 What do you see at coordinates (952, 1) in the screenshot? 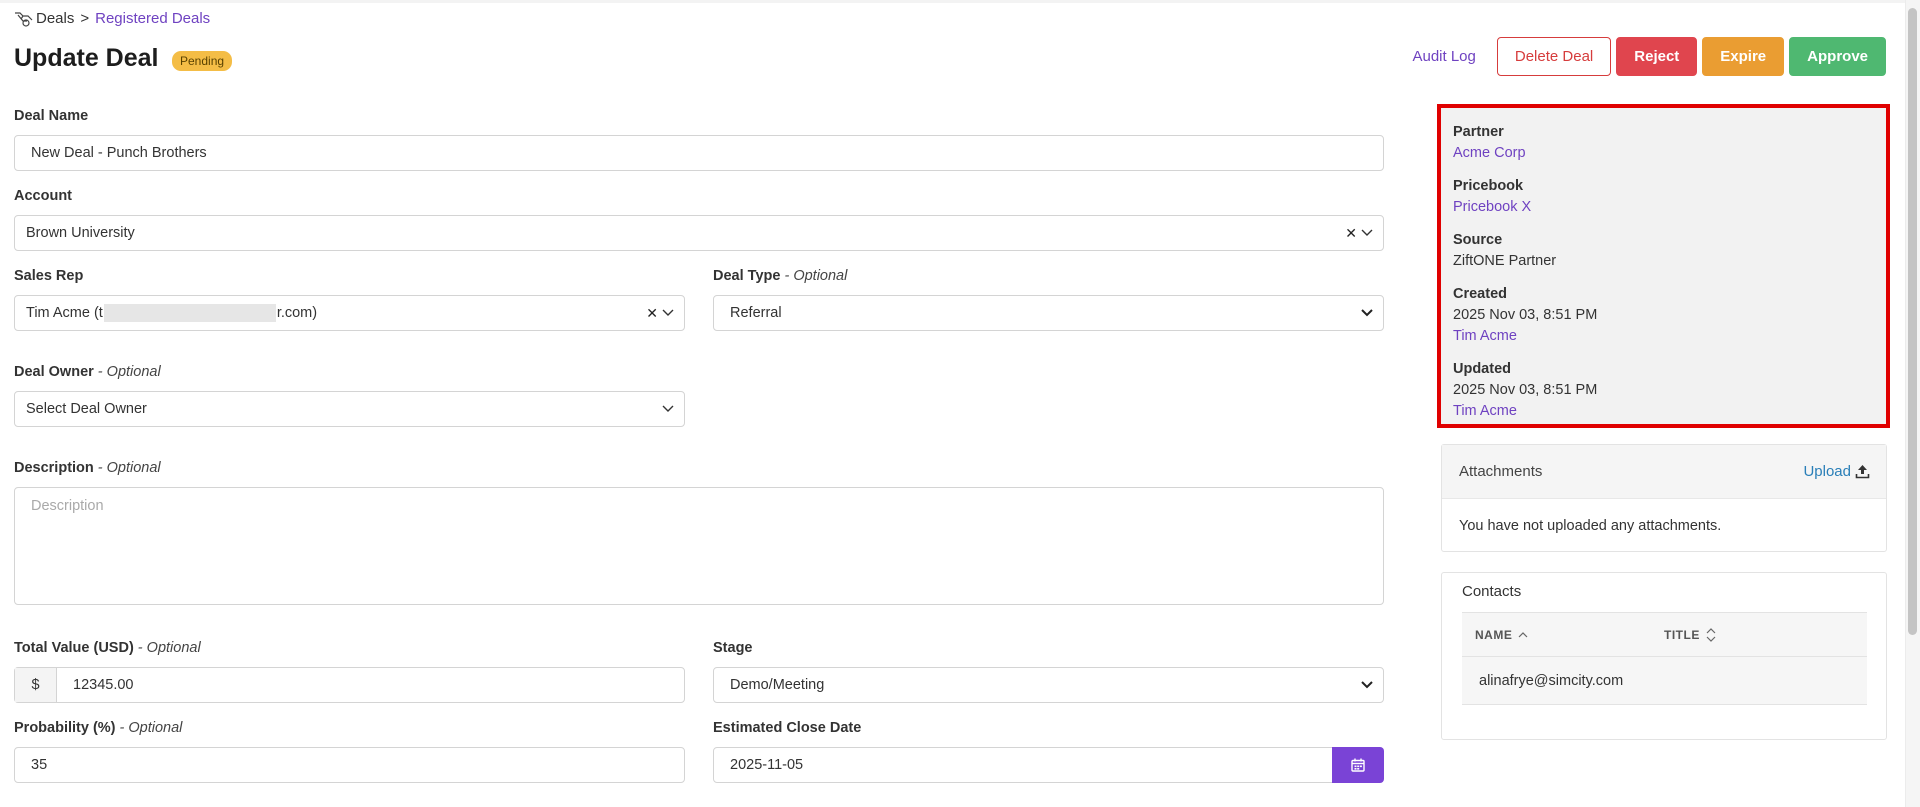
I see `top-border` at bounding box center [952, 1].